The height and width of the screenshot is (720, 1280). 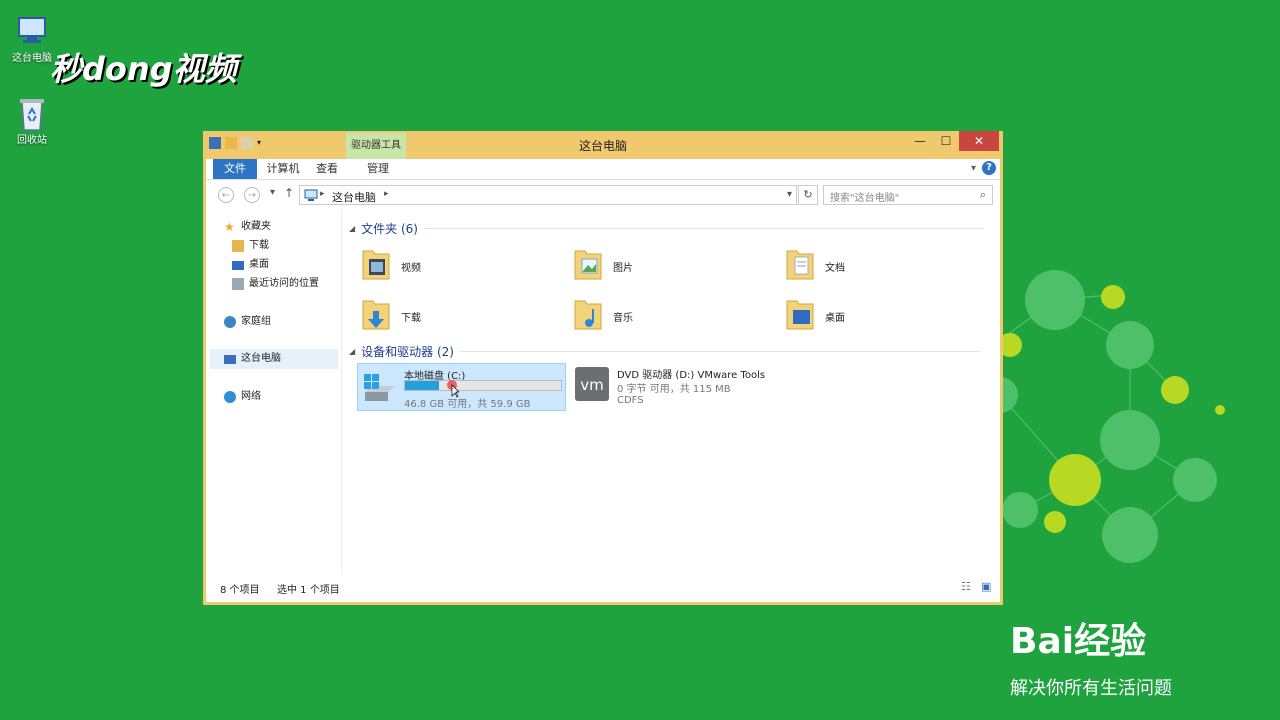 I want to click on folder-name: 音乐, so click(x=623, y=318).